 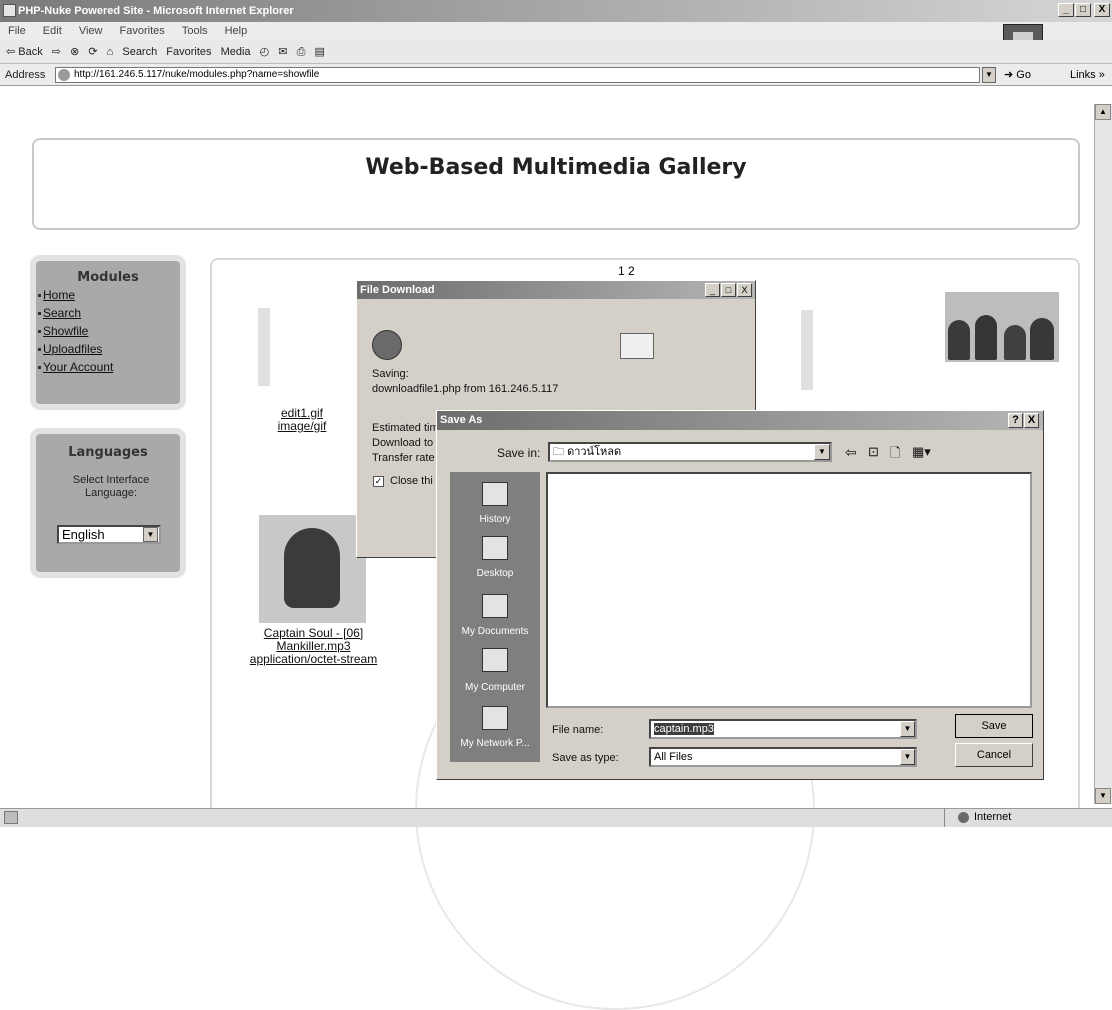 I want to click on ie-app-icon, so click(x=9, y=10).